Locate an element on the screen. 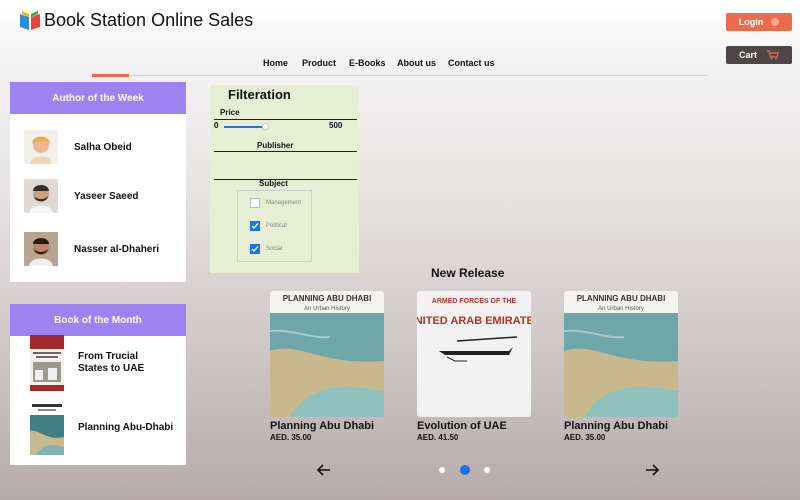  main-nav: Home Product E-Books About us Contact us is located at coordinates (400, 65).